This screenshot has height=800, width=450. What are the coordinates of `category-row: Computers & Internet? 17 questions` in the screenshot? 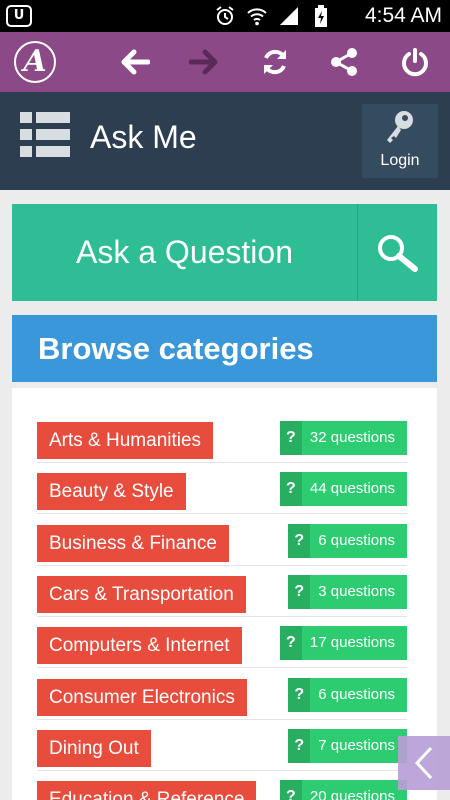 It's located at (222, 643).